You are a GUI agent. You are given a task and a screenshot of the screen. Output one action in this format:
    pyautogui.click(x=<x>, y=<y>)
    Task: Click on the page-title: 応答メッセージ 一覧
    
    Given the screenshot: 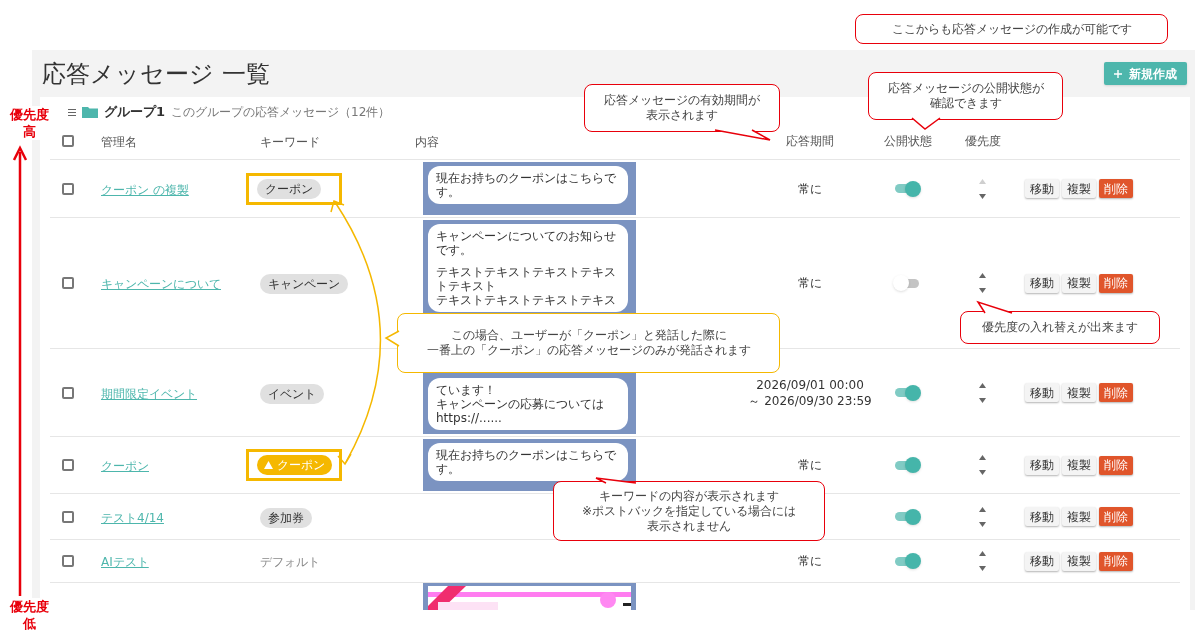 What is the action you would take?
    pyautogui.click(x=156, y=74)
    